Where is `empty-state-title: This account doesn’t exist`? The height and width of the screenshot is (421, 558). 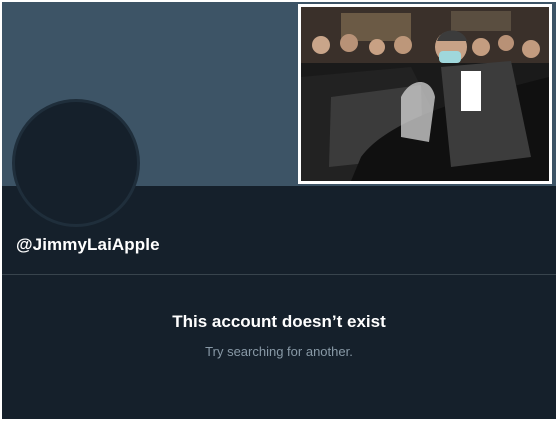
empty-state-title: This account doesn’t exist is located at coordinates (279, 321).